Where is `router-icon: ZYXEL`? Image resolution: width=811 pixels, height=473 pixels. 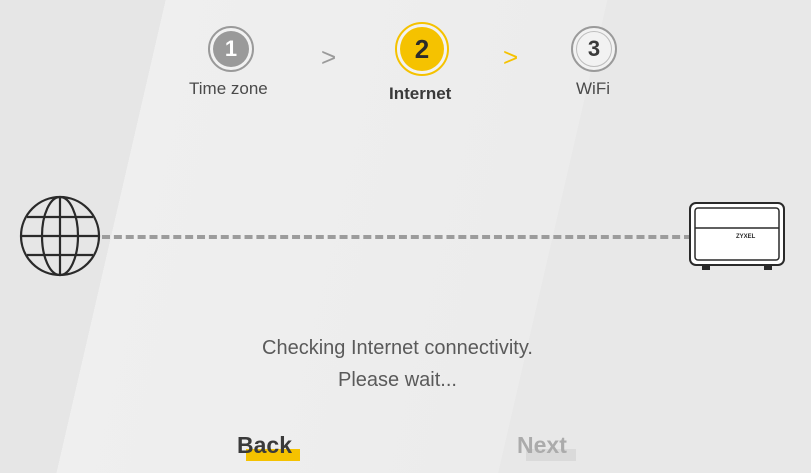
router-icon: ZYXEL is located at coordinates (737, 236).